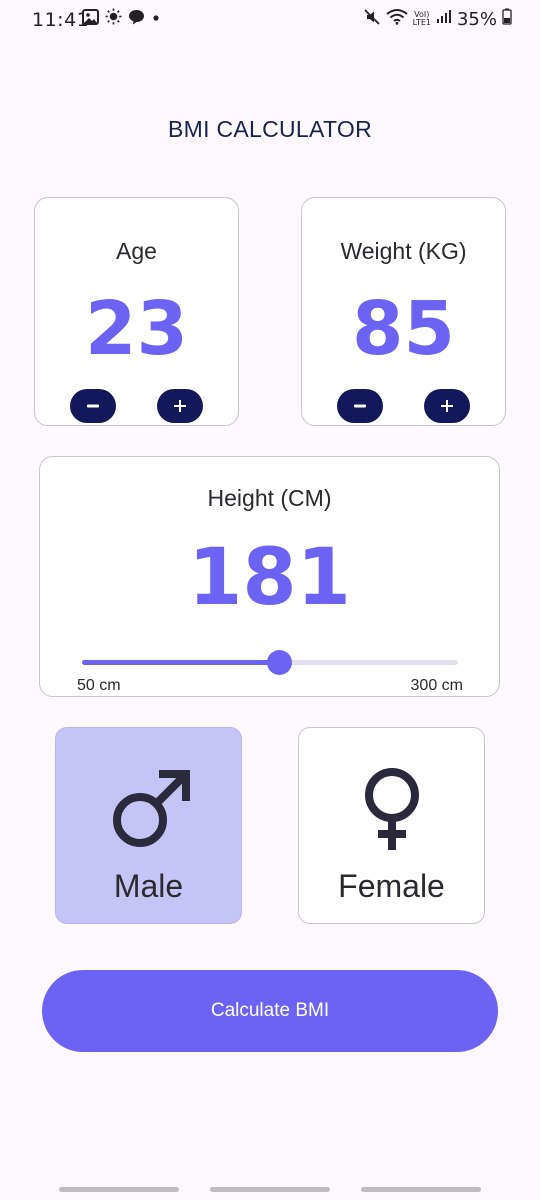 The height and width of the screenshot is (1200, 540). What do you see at coordinates (119, 1189) in the screenshot?
I see `nav-recents-button` at bounding box center [119, 1189].